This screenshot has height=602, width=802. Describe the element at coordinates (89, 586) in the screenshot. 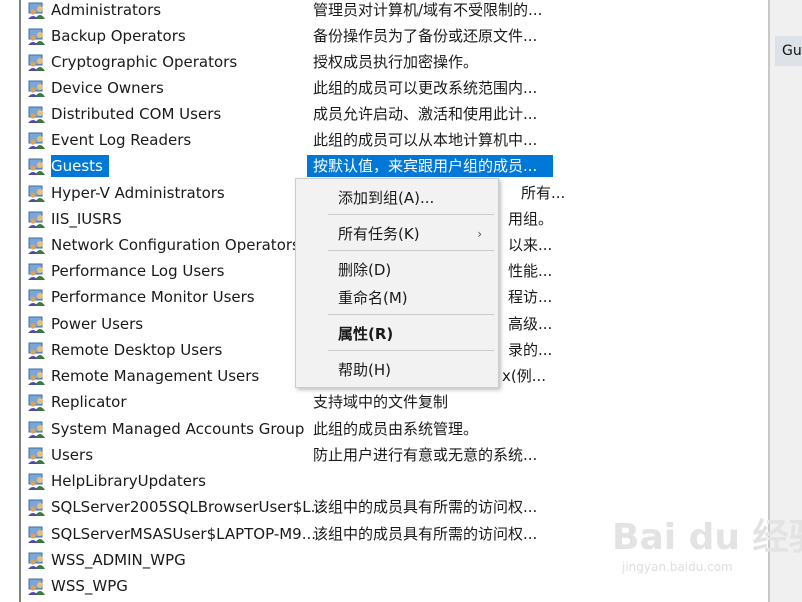

I see `group-name: WSS_WPG` at that location.